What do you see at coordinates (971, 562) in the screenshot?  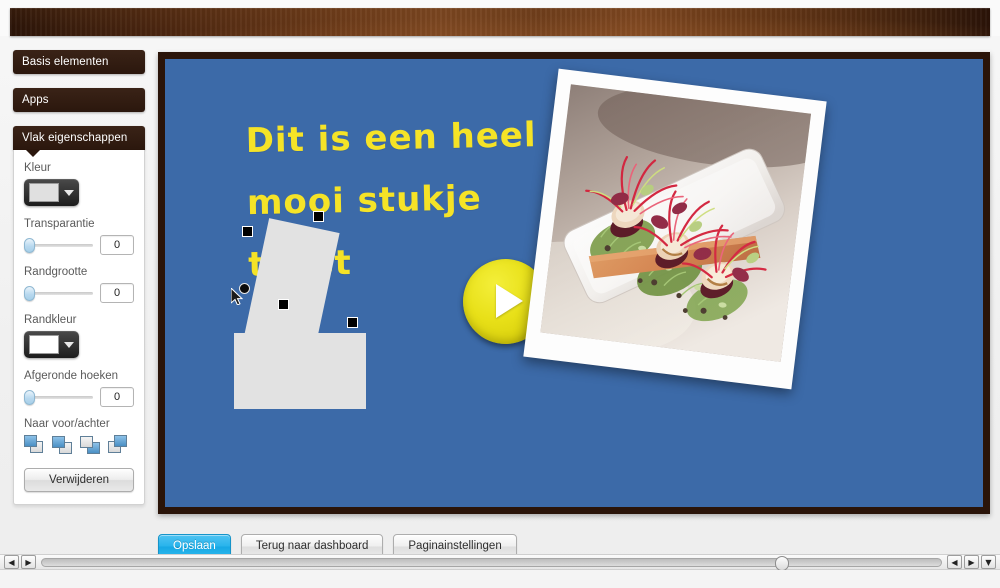 I see `scroll-right-end-icon: ▶` at bounding box center [971, 562].